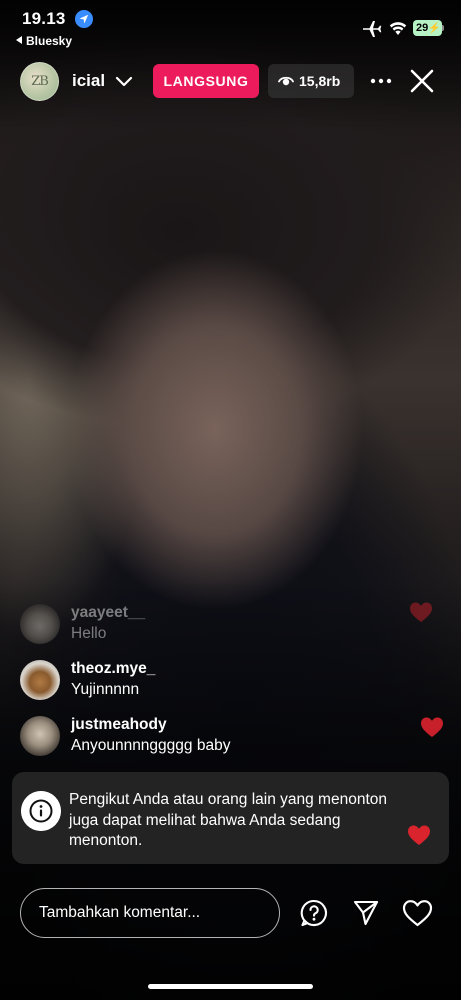  I want to click on comment-text: Hello, so click(89, 633).